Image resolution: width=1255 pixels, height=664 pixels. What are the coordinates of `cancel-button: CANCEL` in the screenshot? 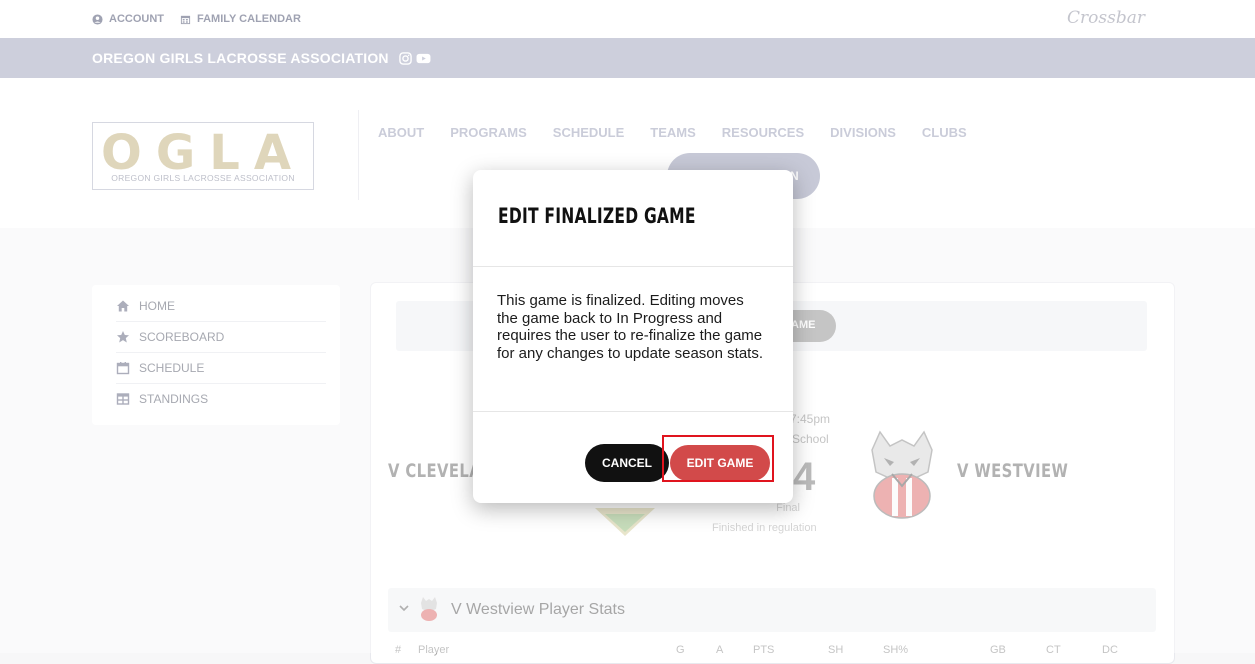 It's located at (627, 463).